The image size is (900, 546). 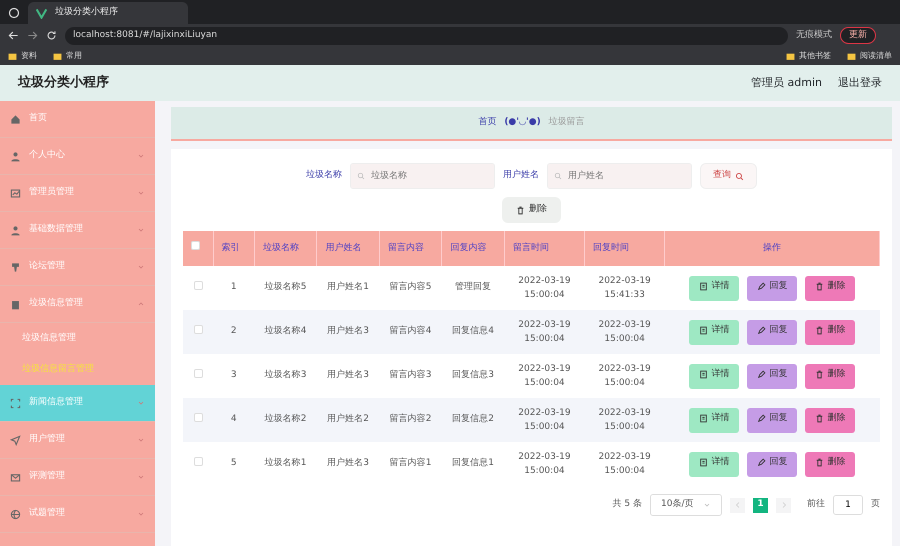 I want to click on column-header: 回复内容, so click(x=468, y=247).